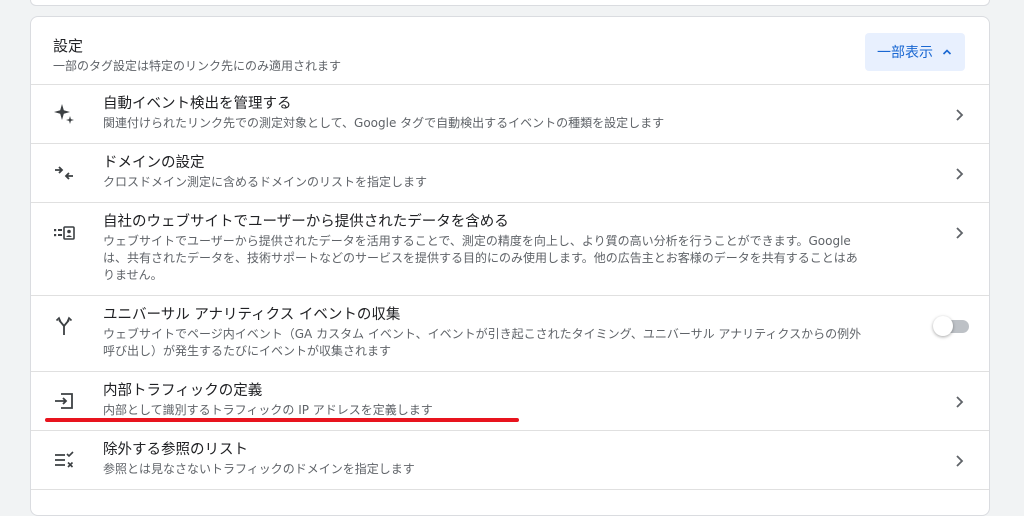 The image size is (1024, 516). Describe the element at coordinates (197, 104) in the screenshot. I see `row-title: 自動イベント検出を管理する` at that location.